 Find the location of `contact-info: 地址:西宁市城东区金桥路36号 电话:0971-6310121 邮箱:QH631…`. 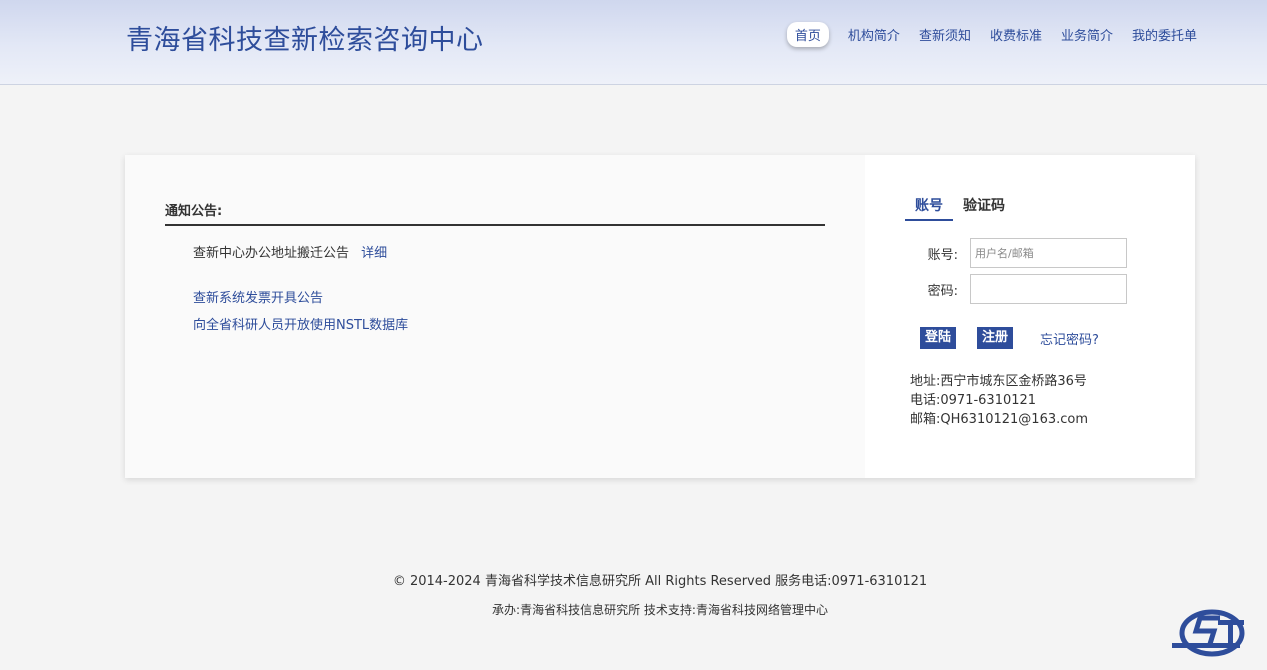

contact-info: 地址:西宁市城东区金桥路36号 电话:0971-6310121 邮箱:QH631… is located at coordinates (999, 400).